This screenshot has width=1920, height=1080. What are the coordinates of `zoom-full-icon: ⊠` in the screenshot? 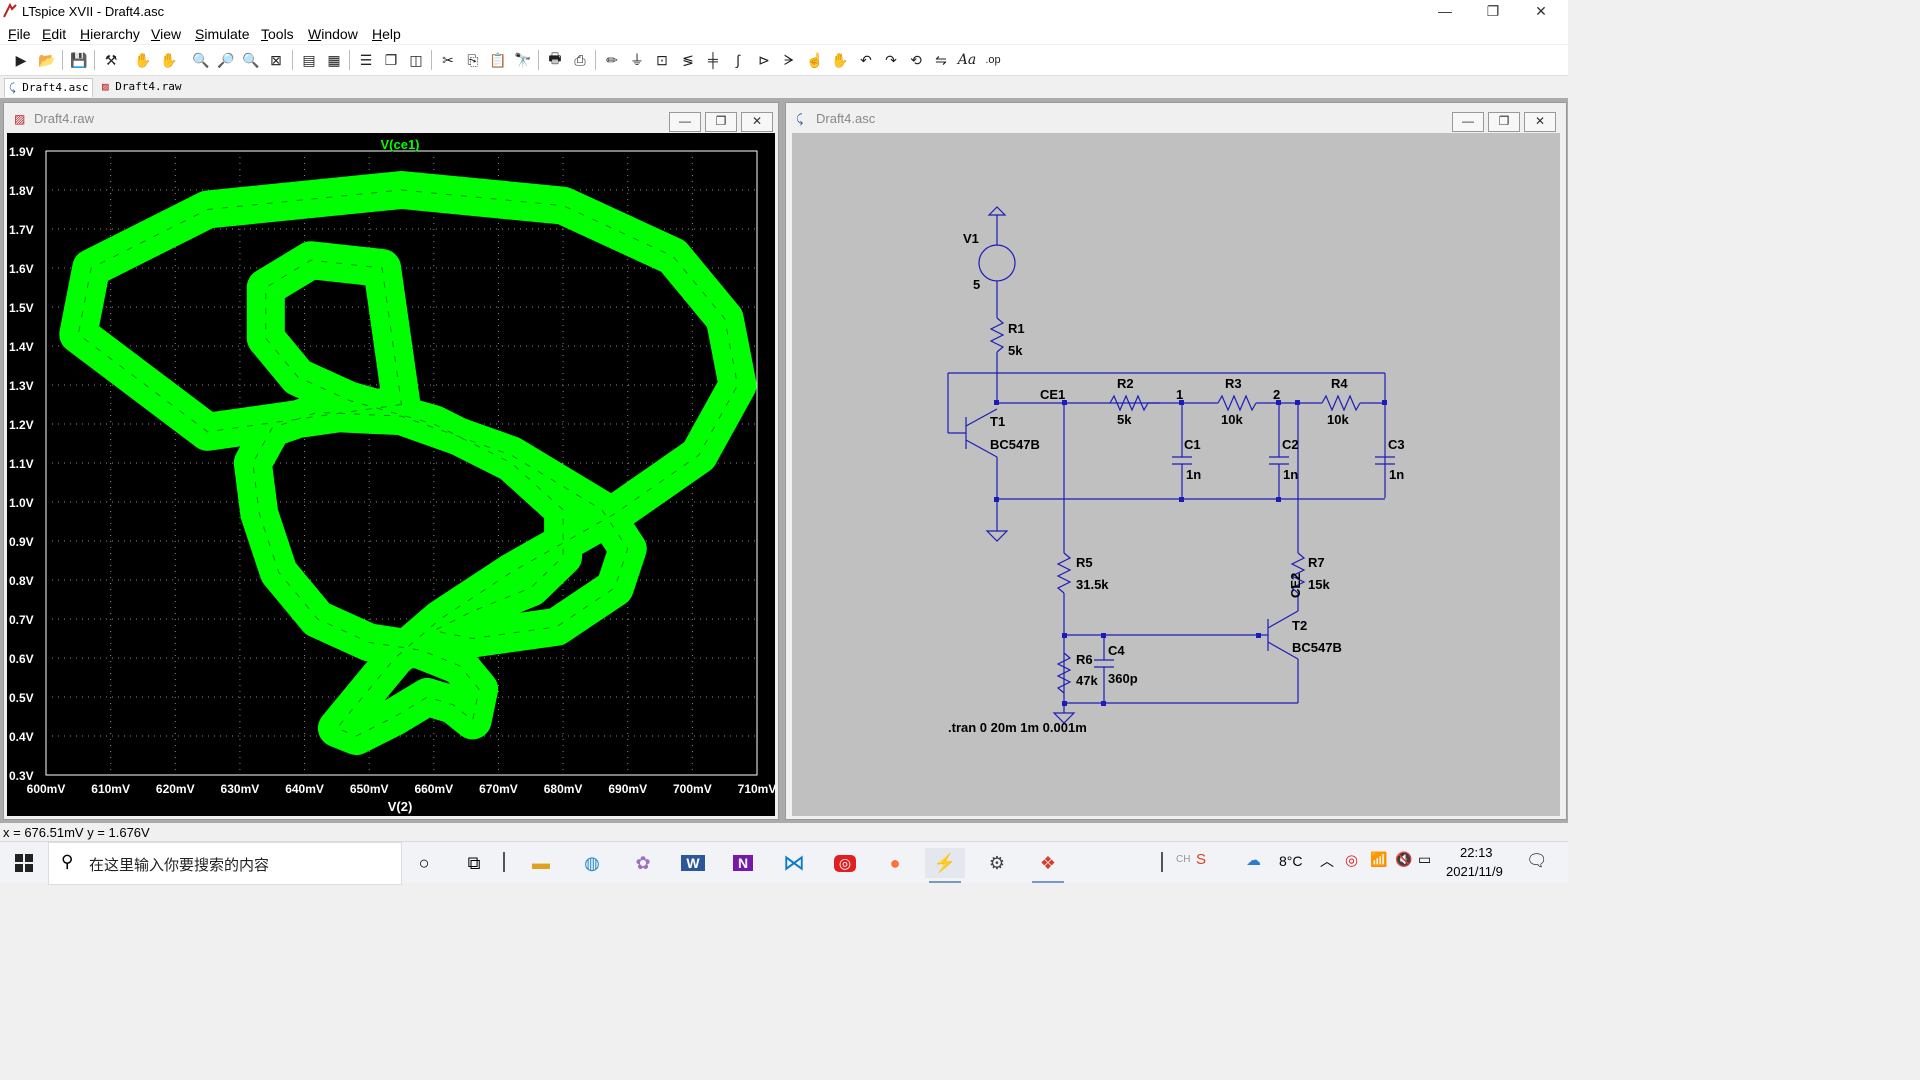 It's located at (276, 60).